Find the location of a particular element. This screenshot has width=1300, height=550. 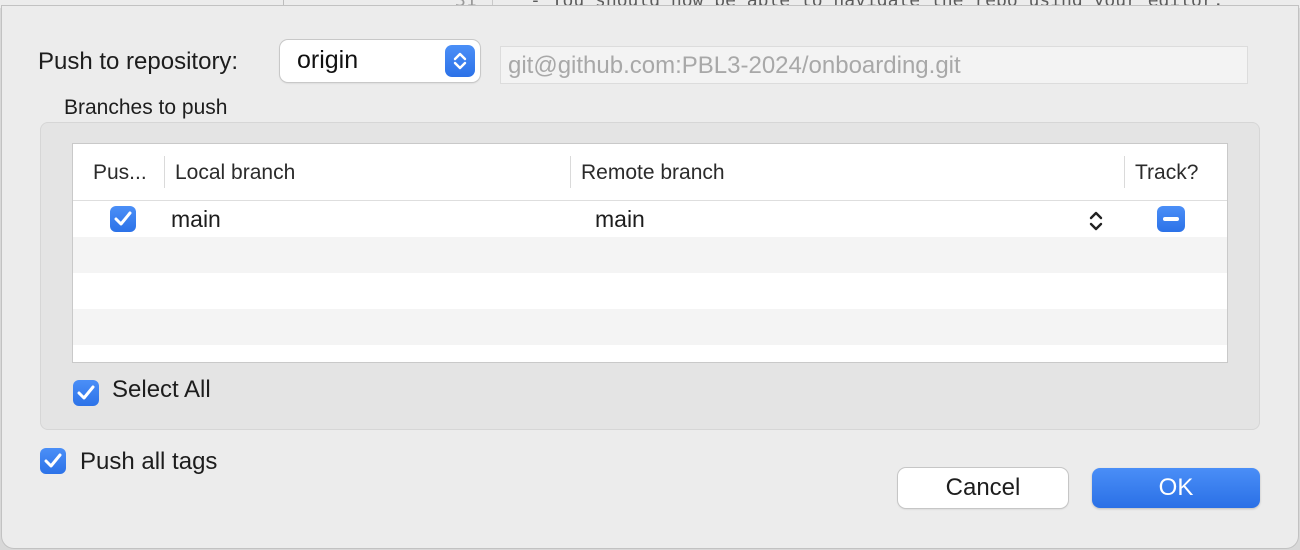

repository-label: Push to repository: is located at coordinates (138, 61).